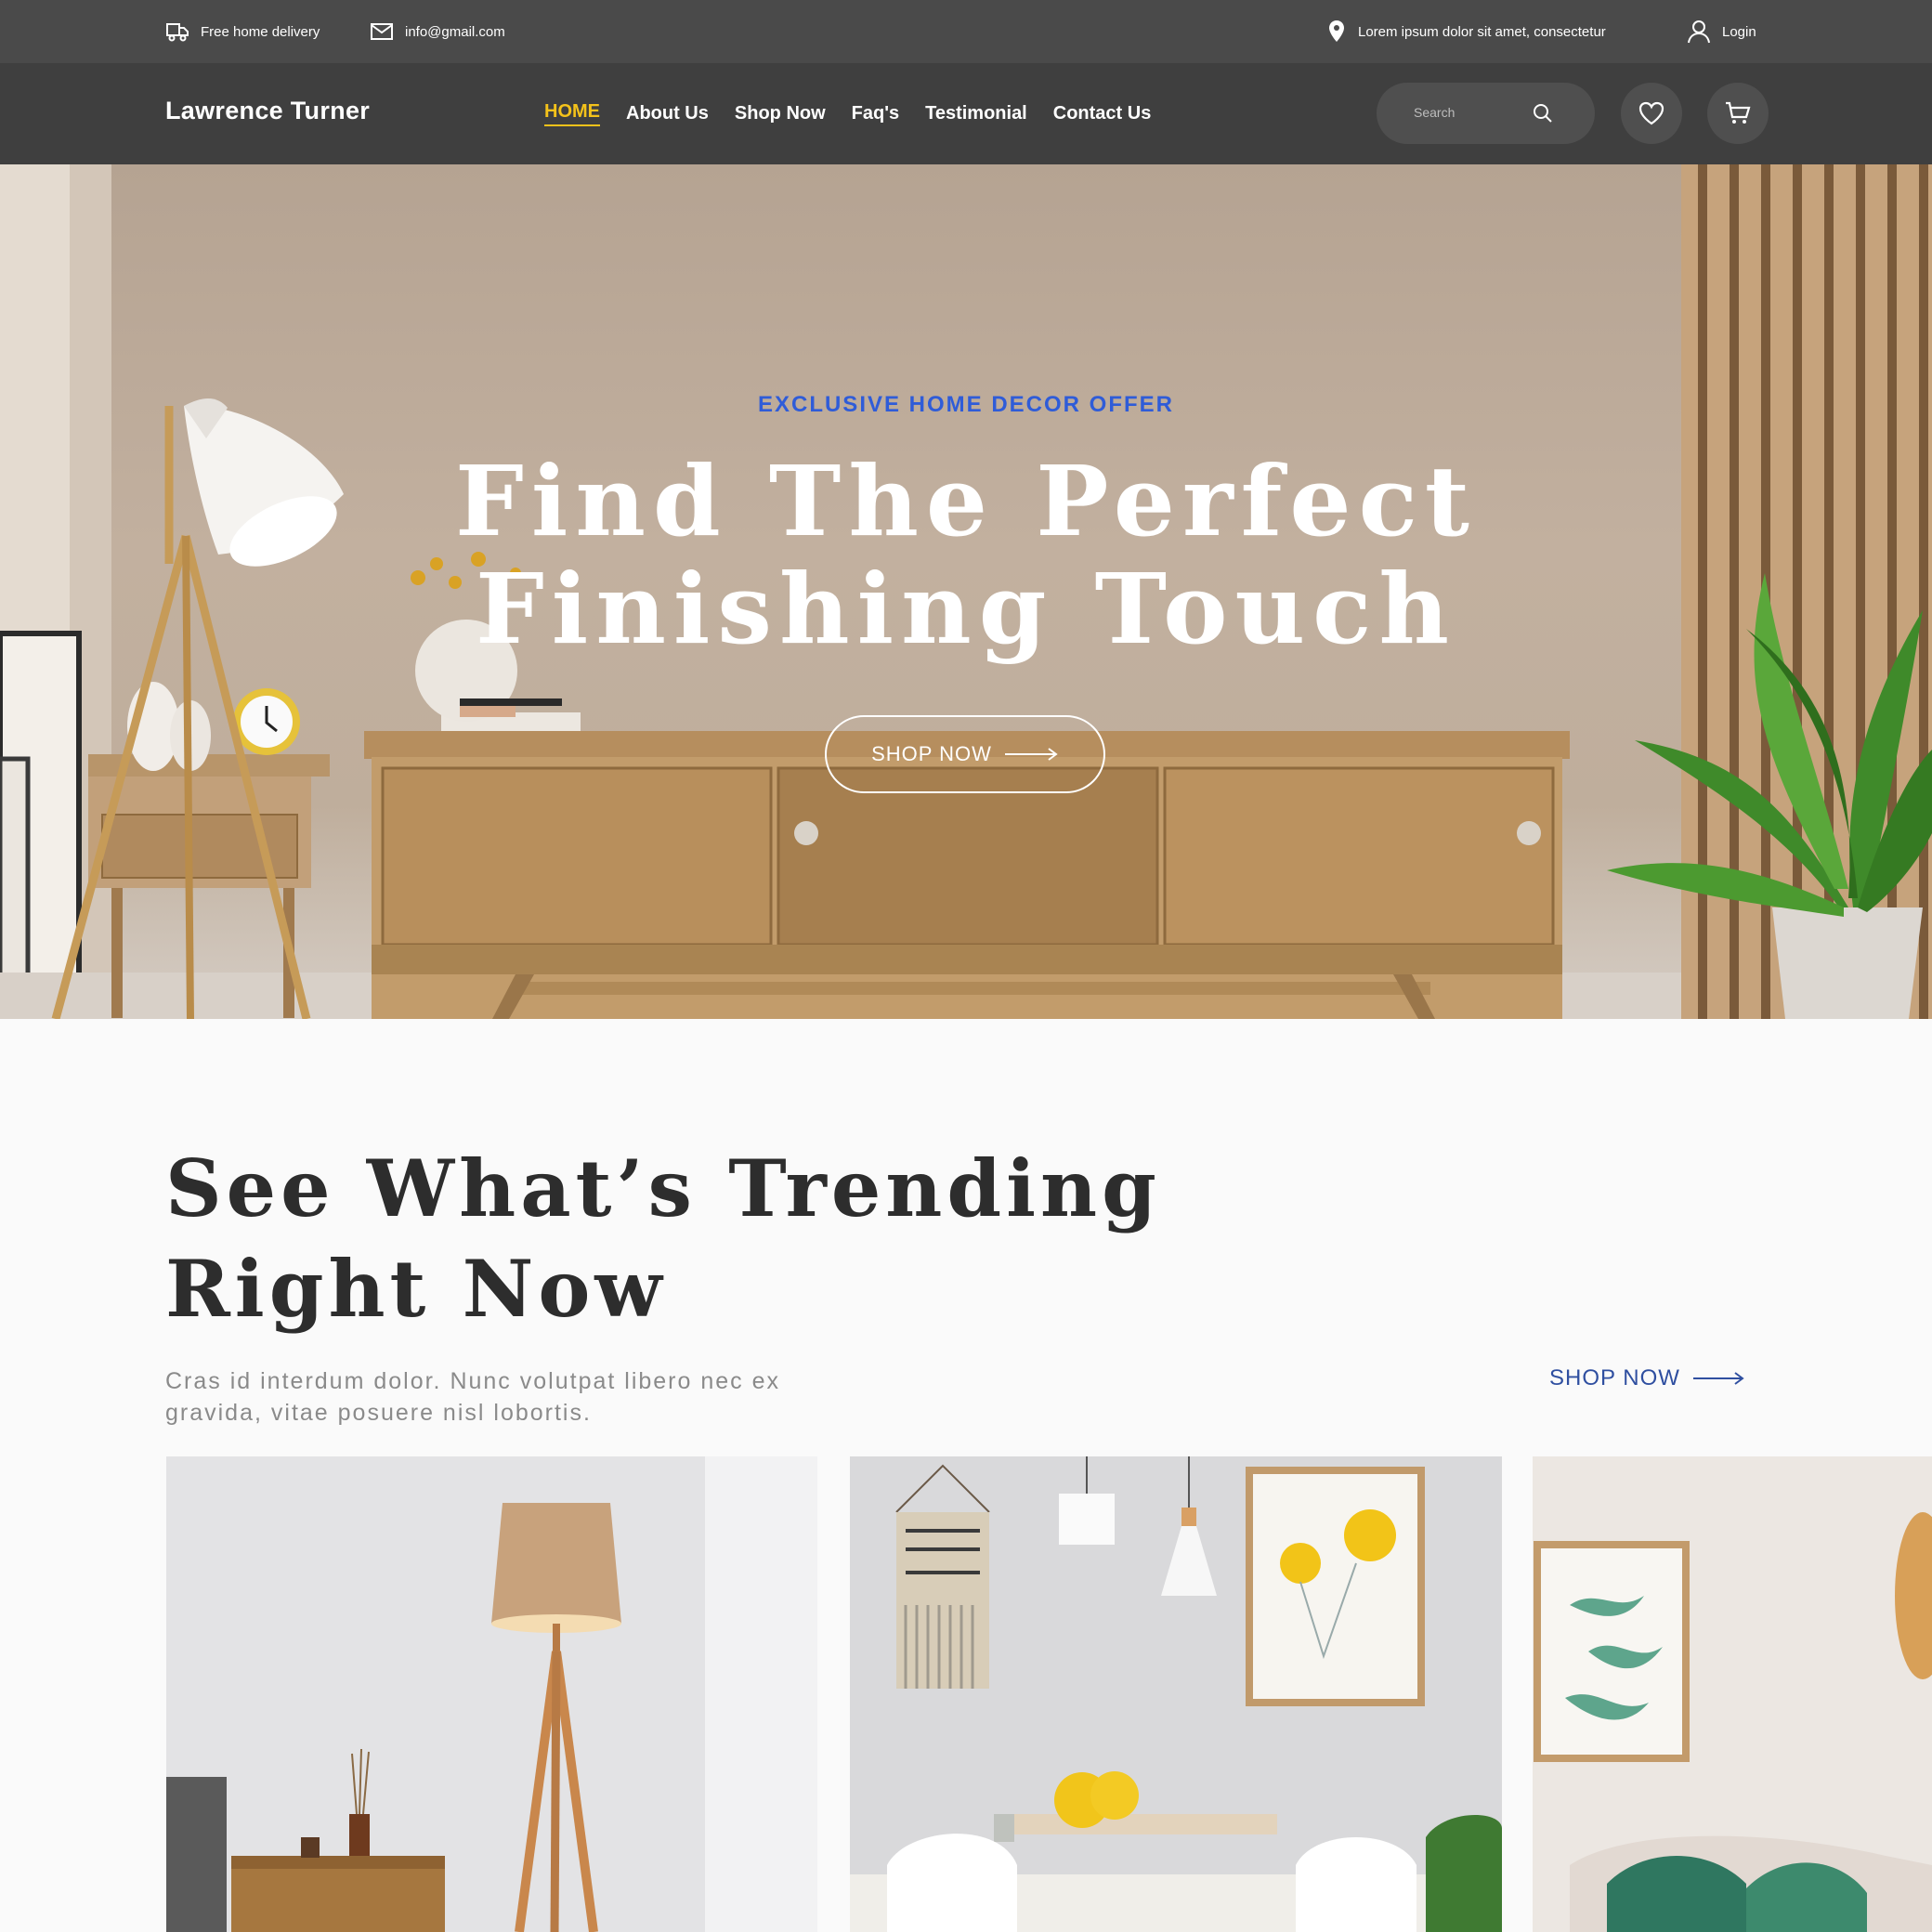 The width and height of the screenshot is (1932, 1932). What do you see at coordinates (667, 113) in the screenshot?
I see `nav-link-about: About Us` at bounding box center [667, 113].